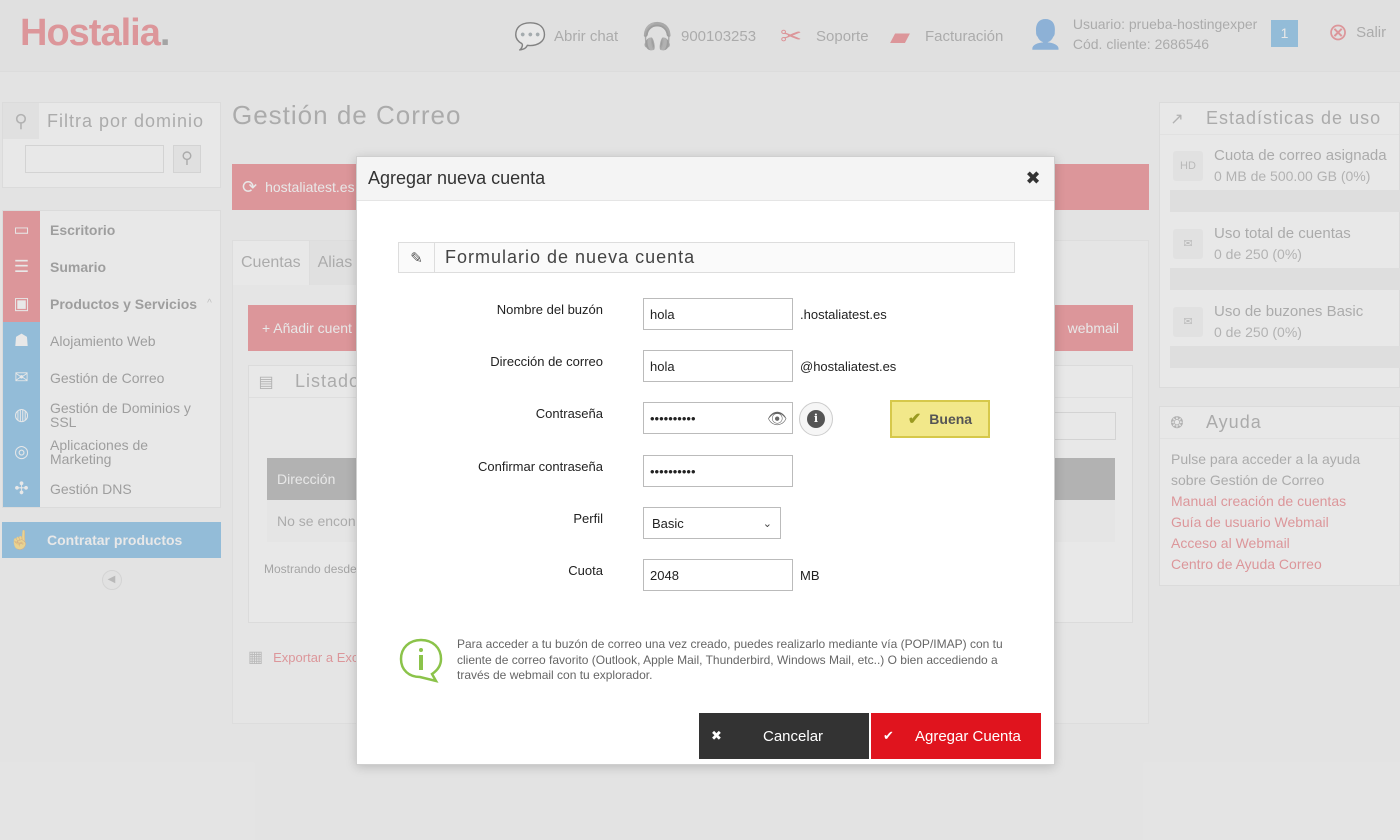 Image resolution: width=1400 pixels, height=840 pixels. I want to click on email-label: Dirección de correo, so click(546, 361).